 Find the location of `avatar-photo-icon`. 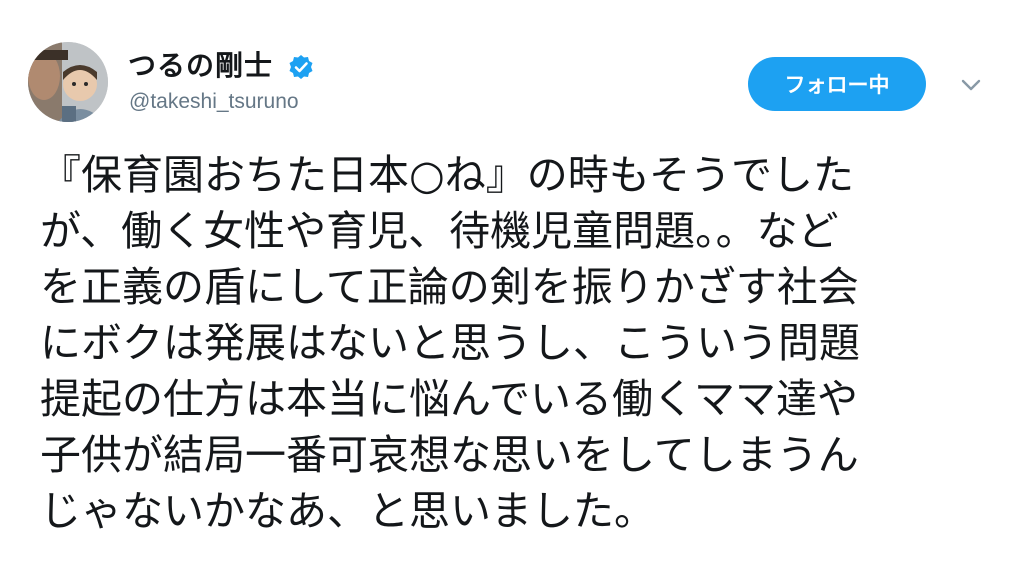

avatar-photo-icon is located at coordinates (68, 82).